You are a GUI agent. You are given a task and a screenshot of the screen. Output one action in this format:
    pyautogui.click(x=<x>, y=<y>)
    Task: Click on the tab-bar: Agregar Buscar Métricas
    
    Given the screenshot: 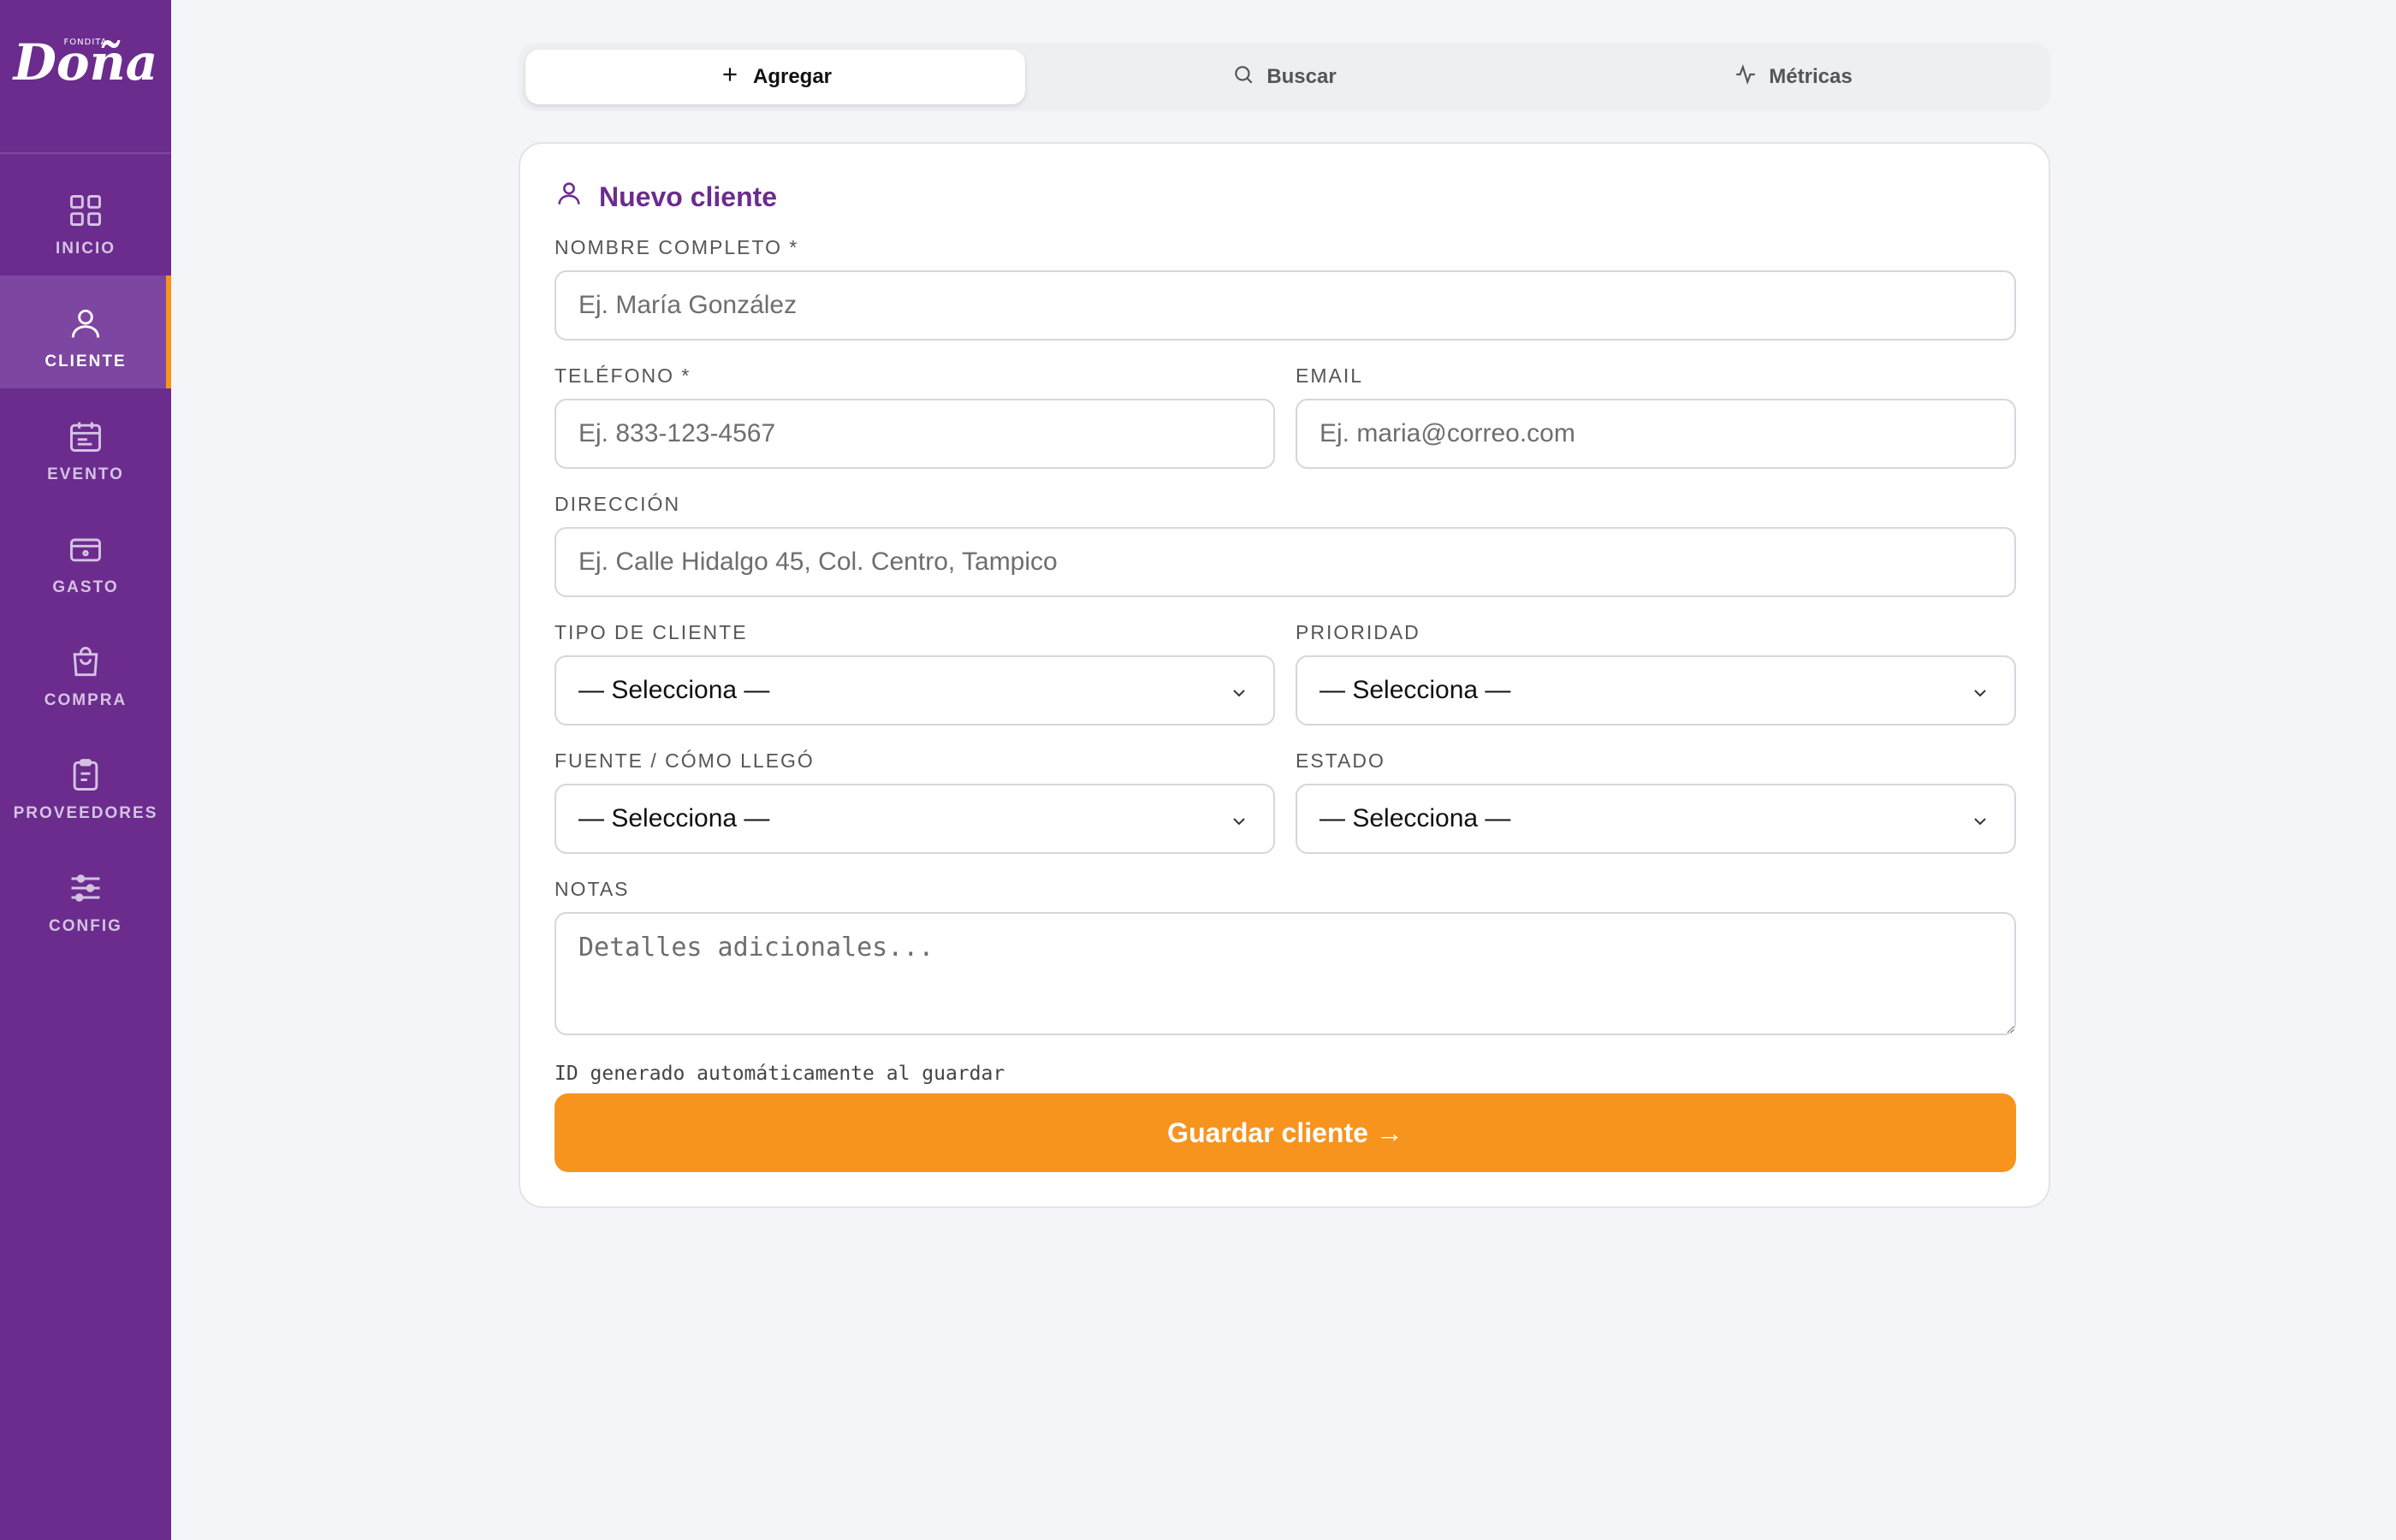 What is the action you would take?
    pyautogui.click(x=1284, y=77)
    